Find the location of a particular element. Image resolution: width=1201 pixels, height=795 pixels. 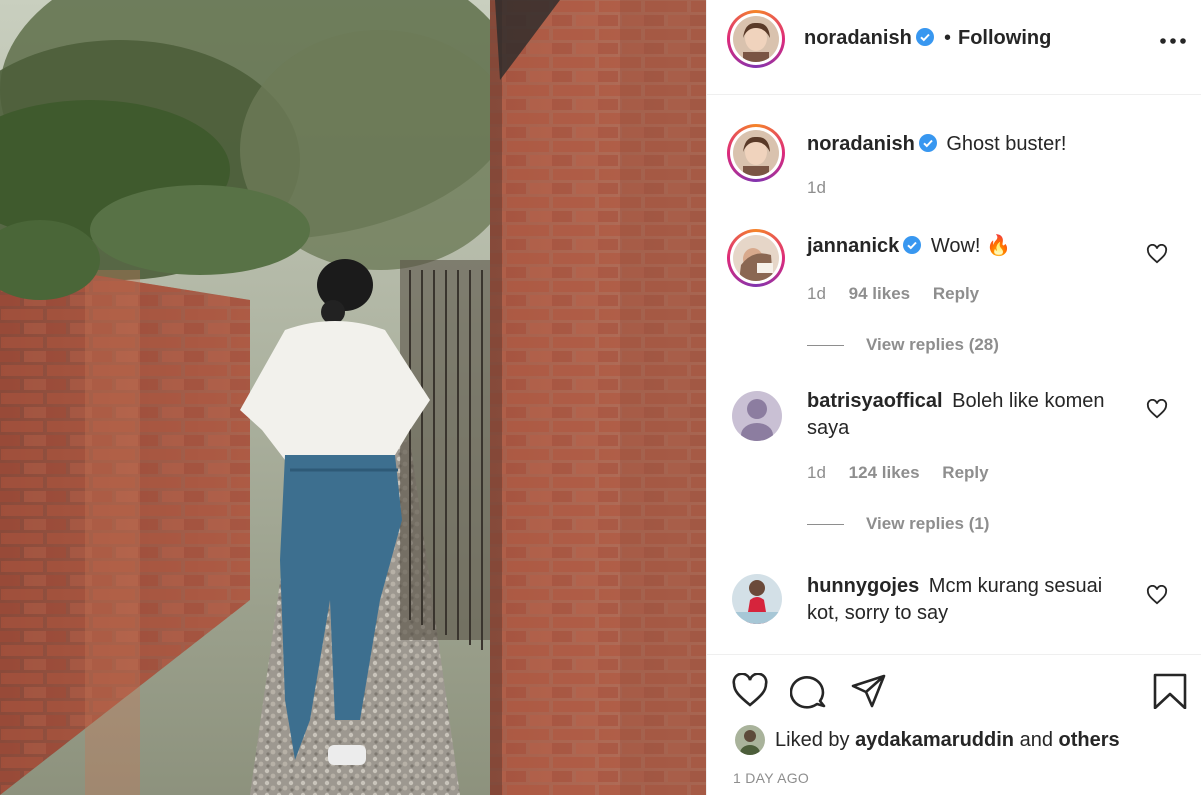

view-replies-button: View replies (28) is located at coordinates (903, 345).